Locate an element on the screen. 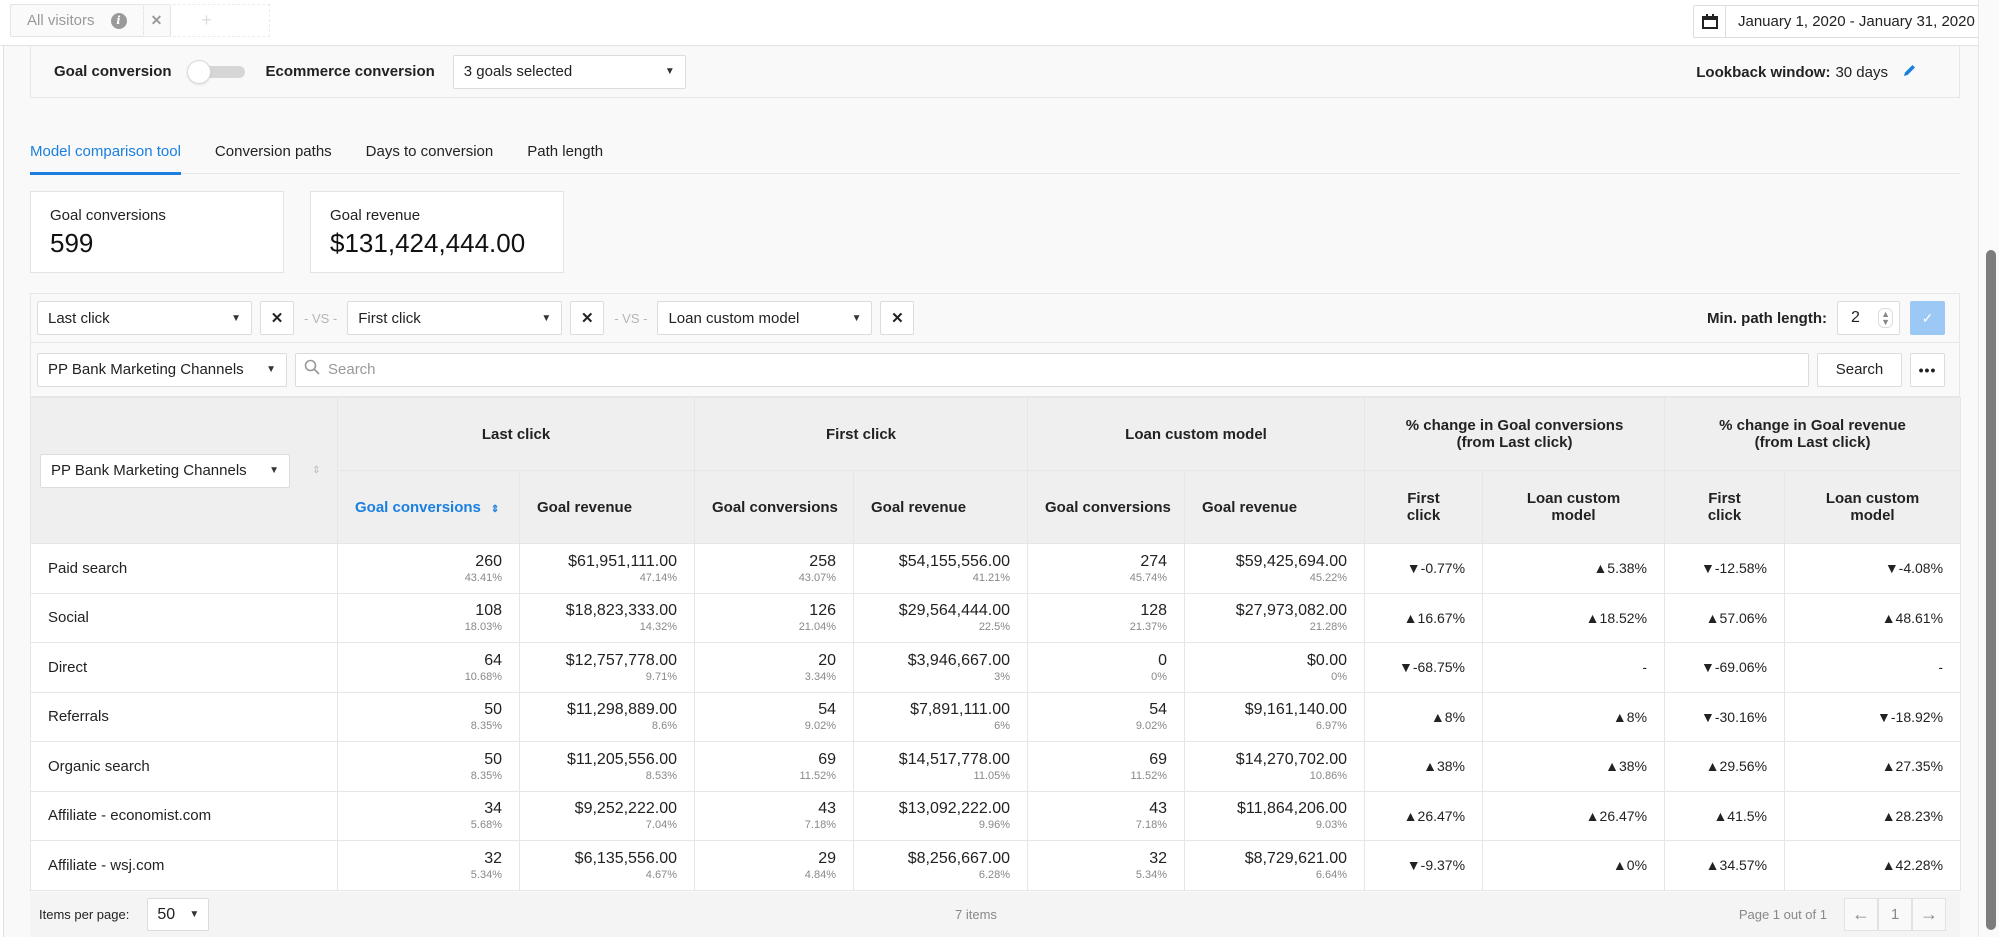  cell-share: 47.14% is located at coordinates (658, 577).